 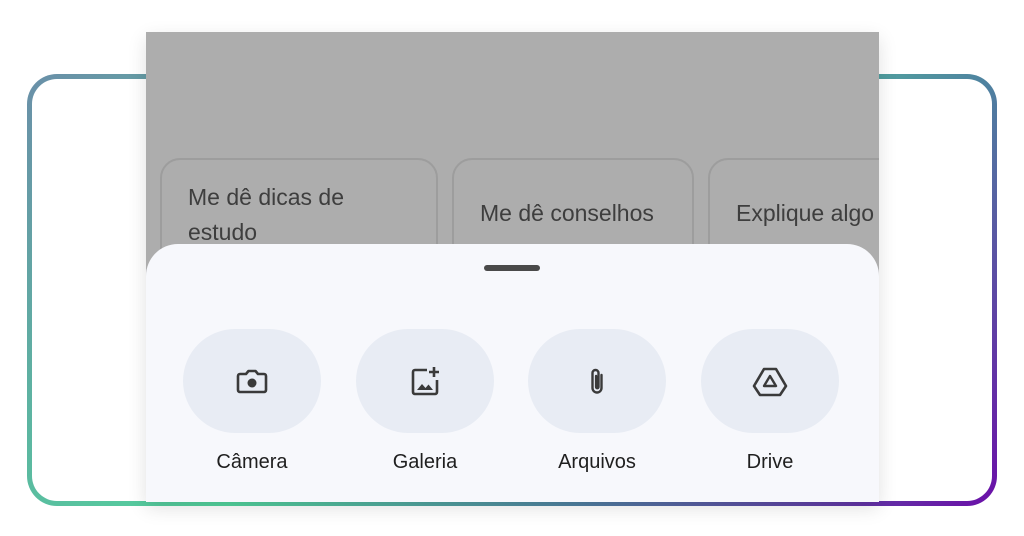 What do you see at coordinates (597, 462) in the screenshot?
I see `files-label: Arquivos` at bounding box center [597, 462].